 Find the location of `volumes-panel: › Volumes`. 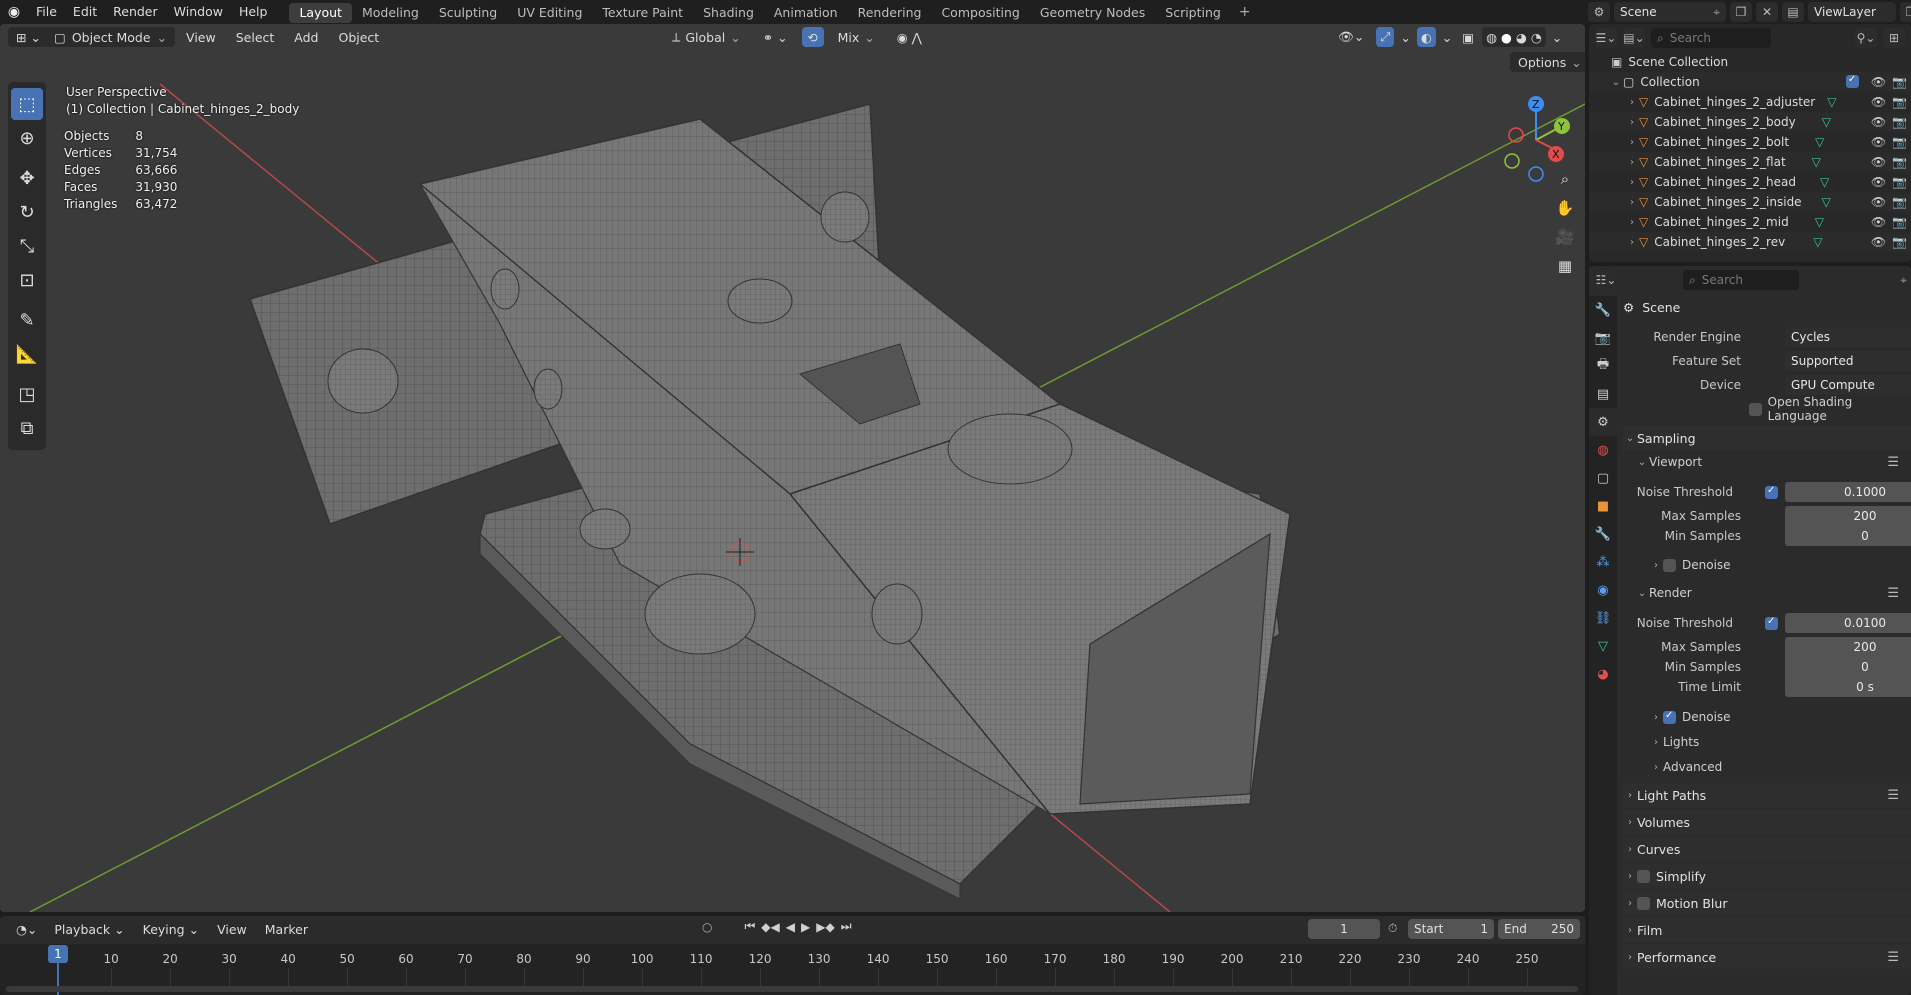

volumes-panel: › Volumes is located at coordinates (1767, 822).